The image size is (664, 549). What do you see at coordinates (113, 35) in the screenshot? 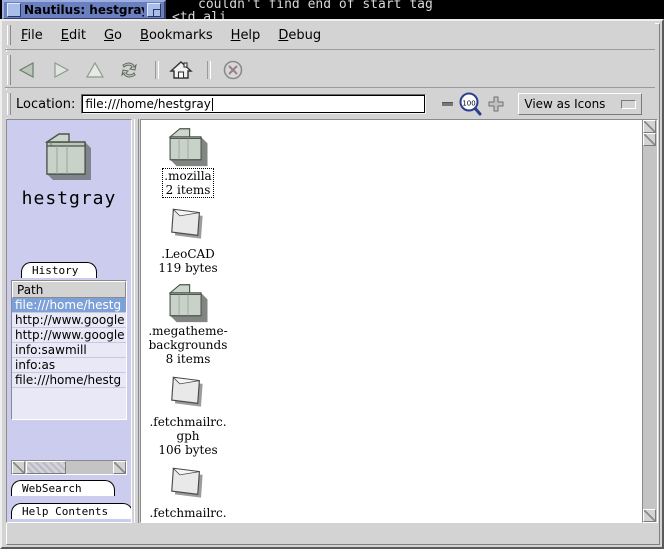
I see `menu-go: Go` at bounding box center [113, 35].